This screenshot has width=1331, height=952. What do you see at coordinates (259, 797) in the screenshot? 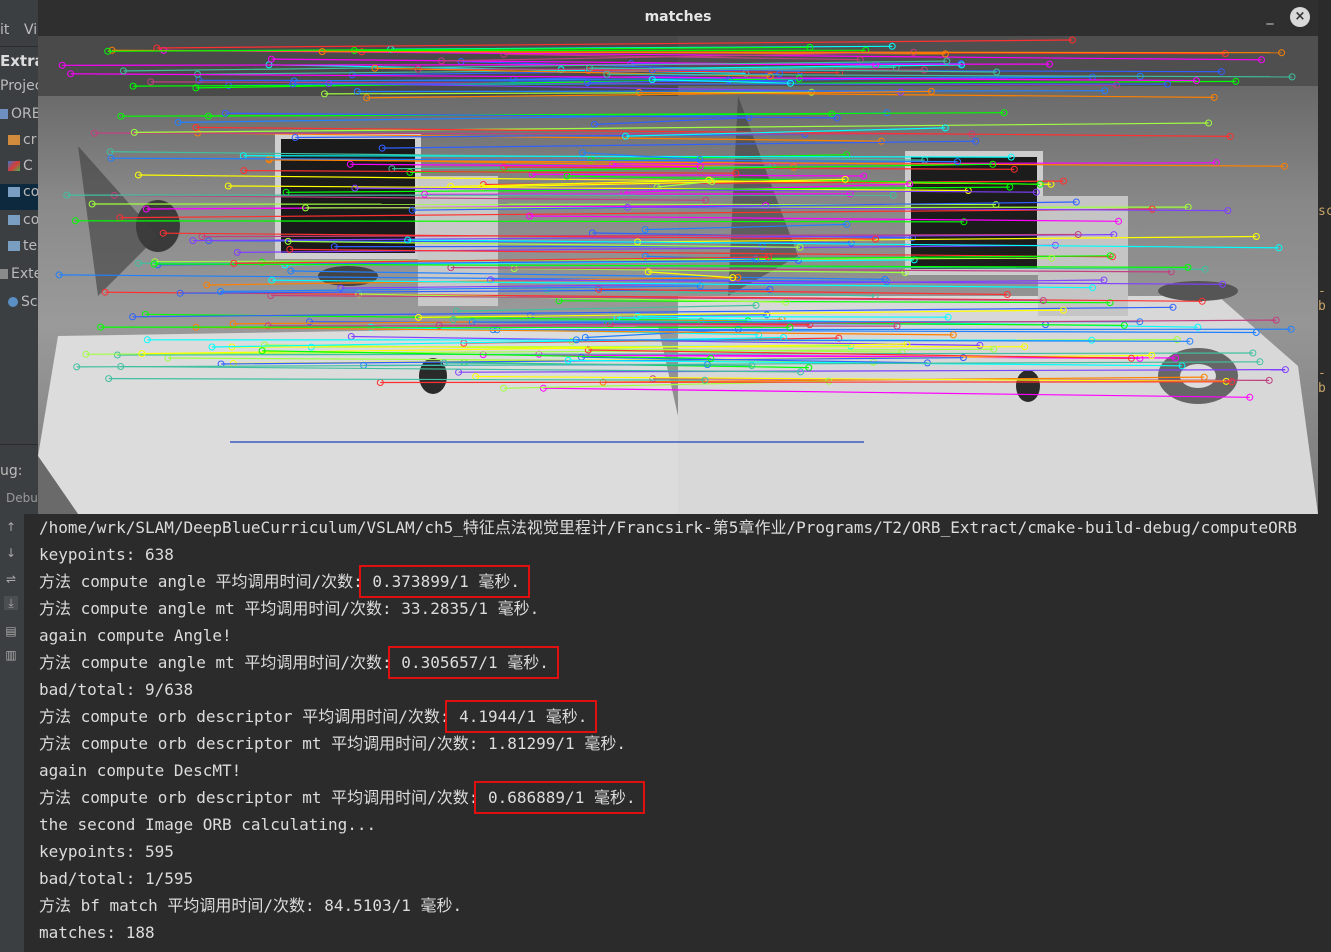
I see `console-line-text: 方法 compute orb descriptor mt 平均调用时间/次数:` at bounding box center [259, 797].